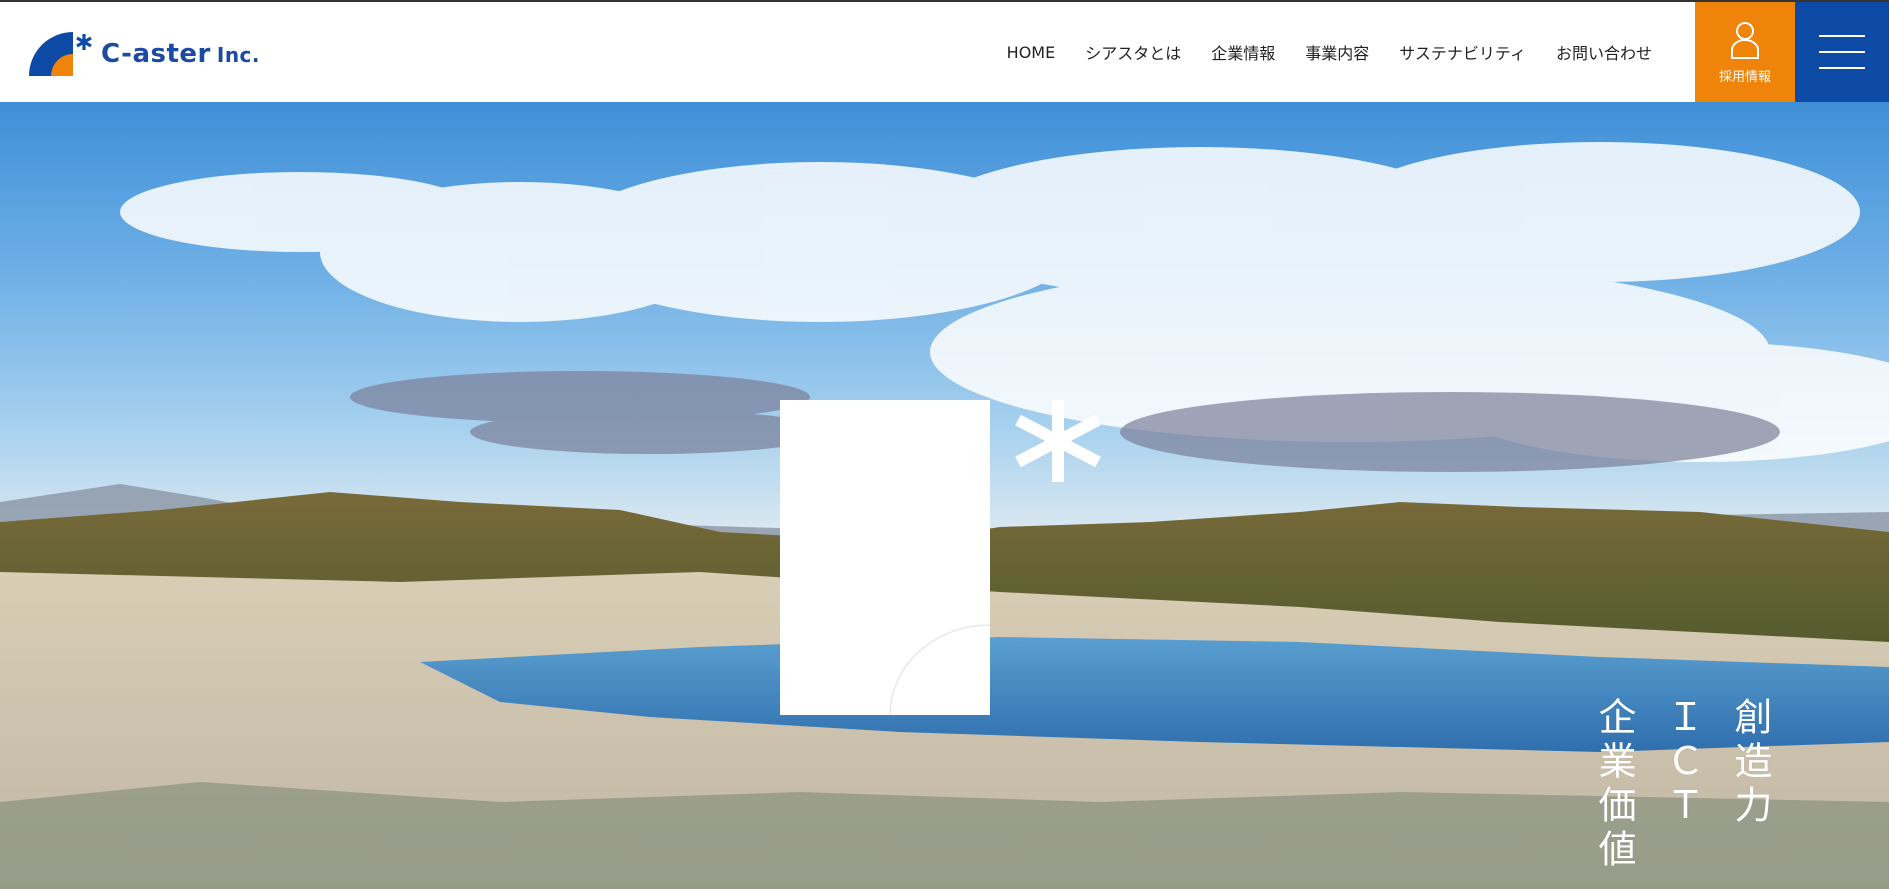 Image resolution: width=1889 pixels, height=889 pixels. Describe the element at coordinates (1031, 52) in the screenshot. I see `nav-home: HOME` at that location.